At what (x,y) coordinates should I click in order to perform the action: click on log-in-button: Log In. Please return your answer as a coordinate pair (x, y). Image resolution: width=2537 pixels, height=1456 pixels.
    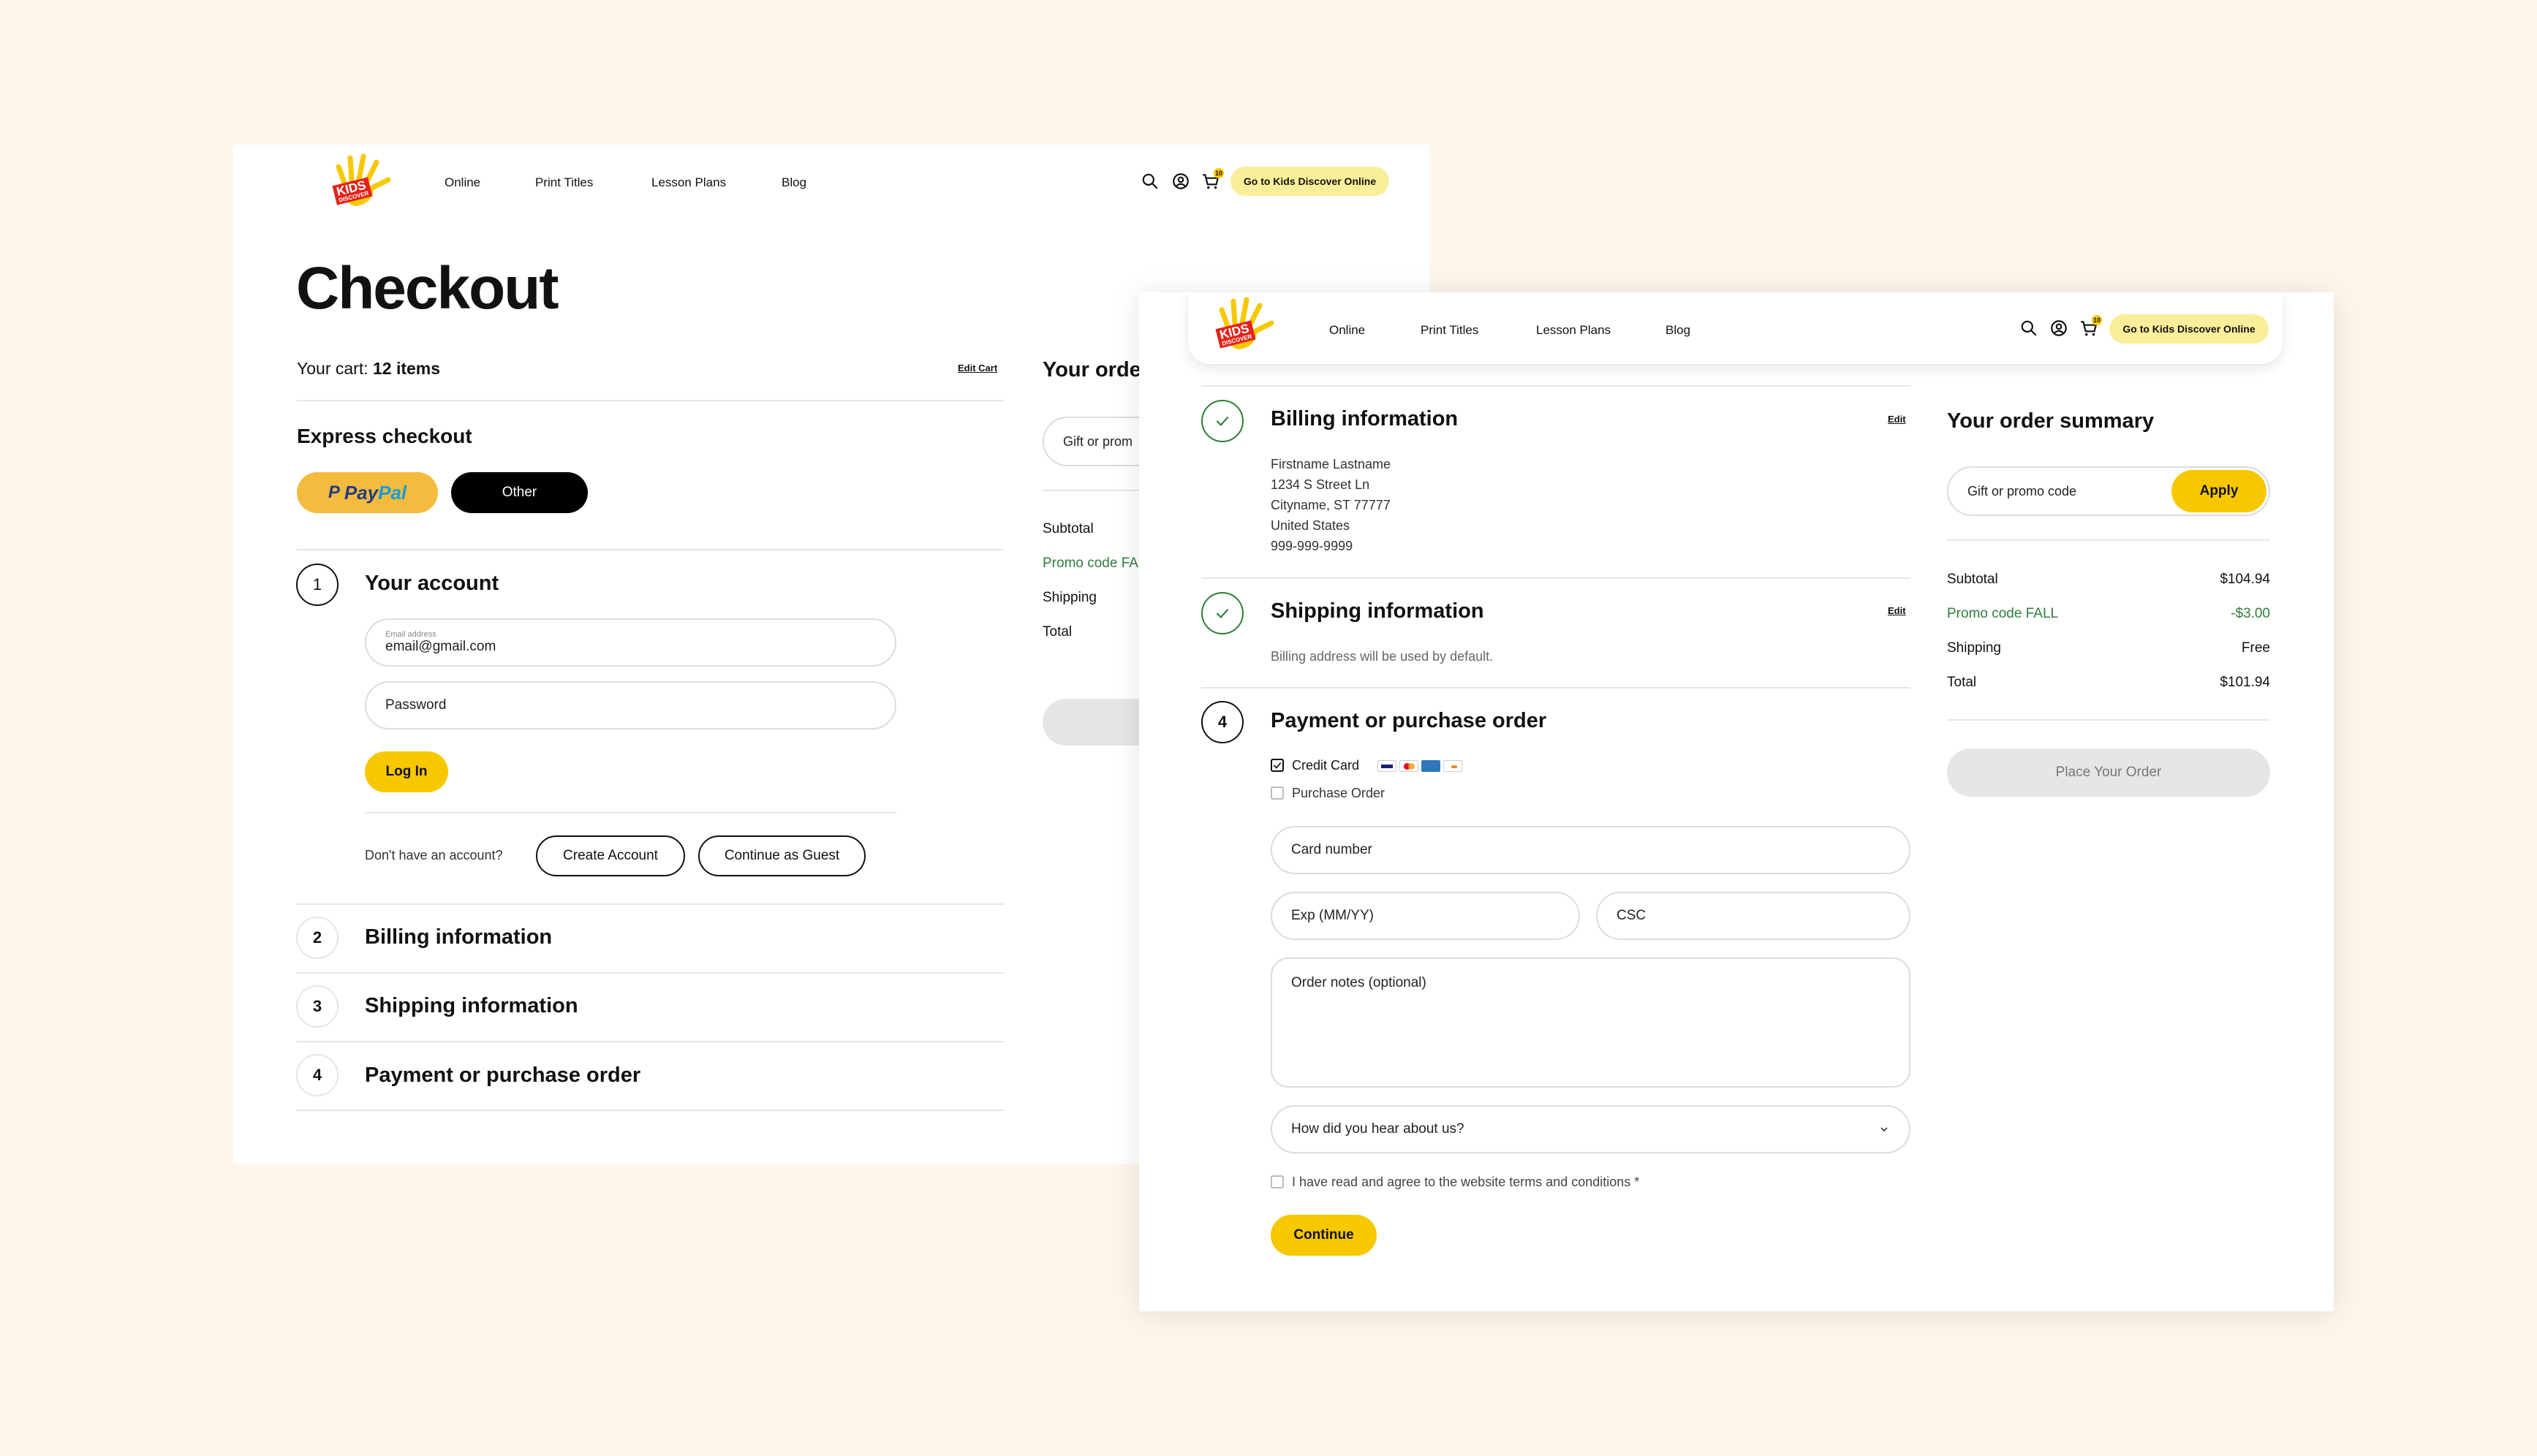
    Looking at the image, I should click on (406, 771).